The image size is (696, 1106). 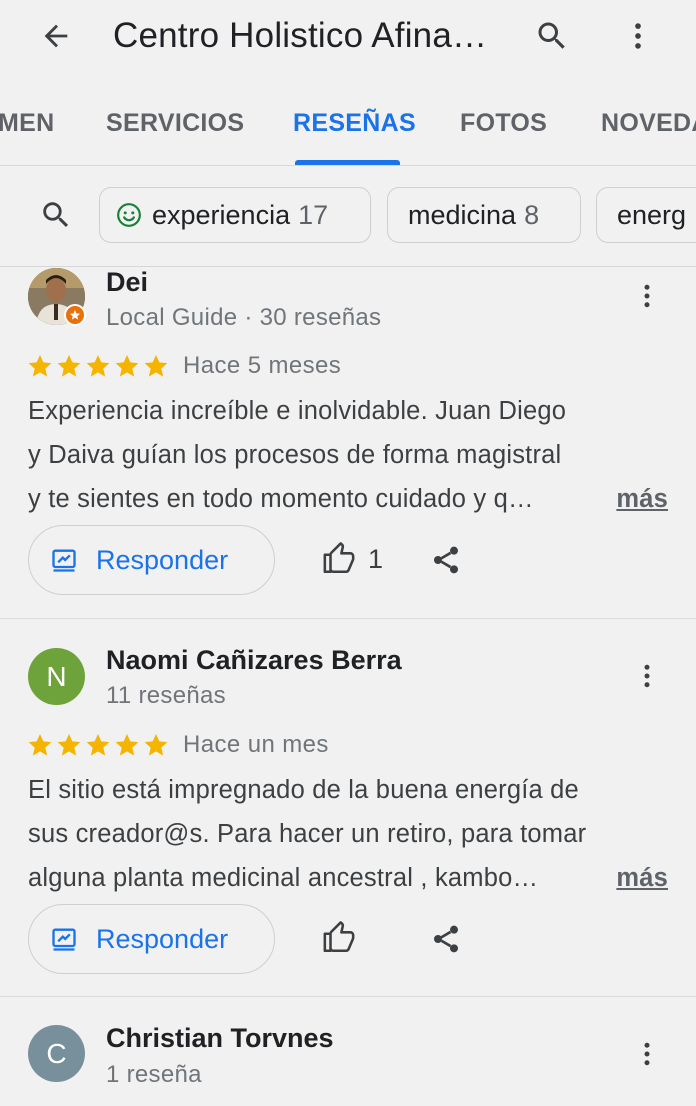 I want to click on review-date: Hace 5 meses, so click(x=262, y=365).